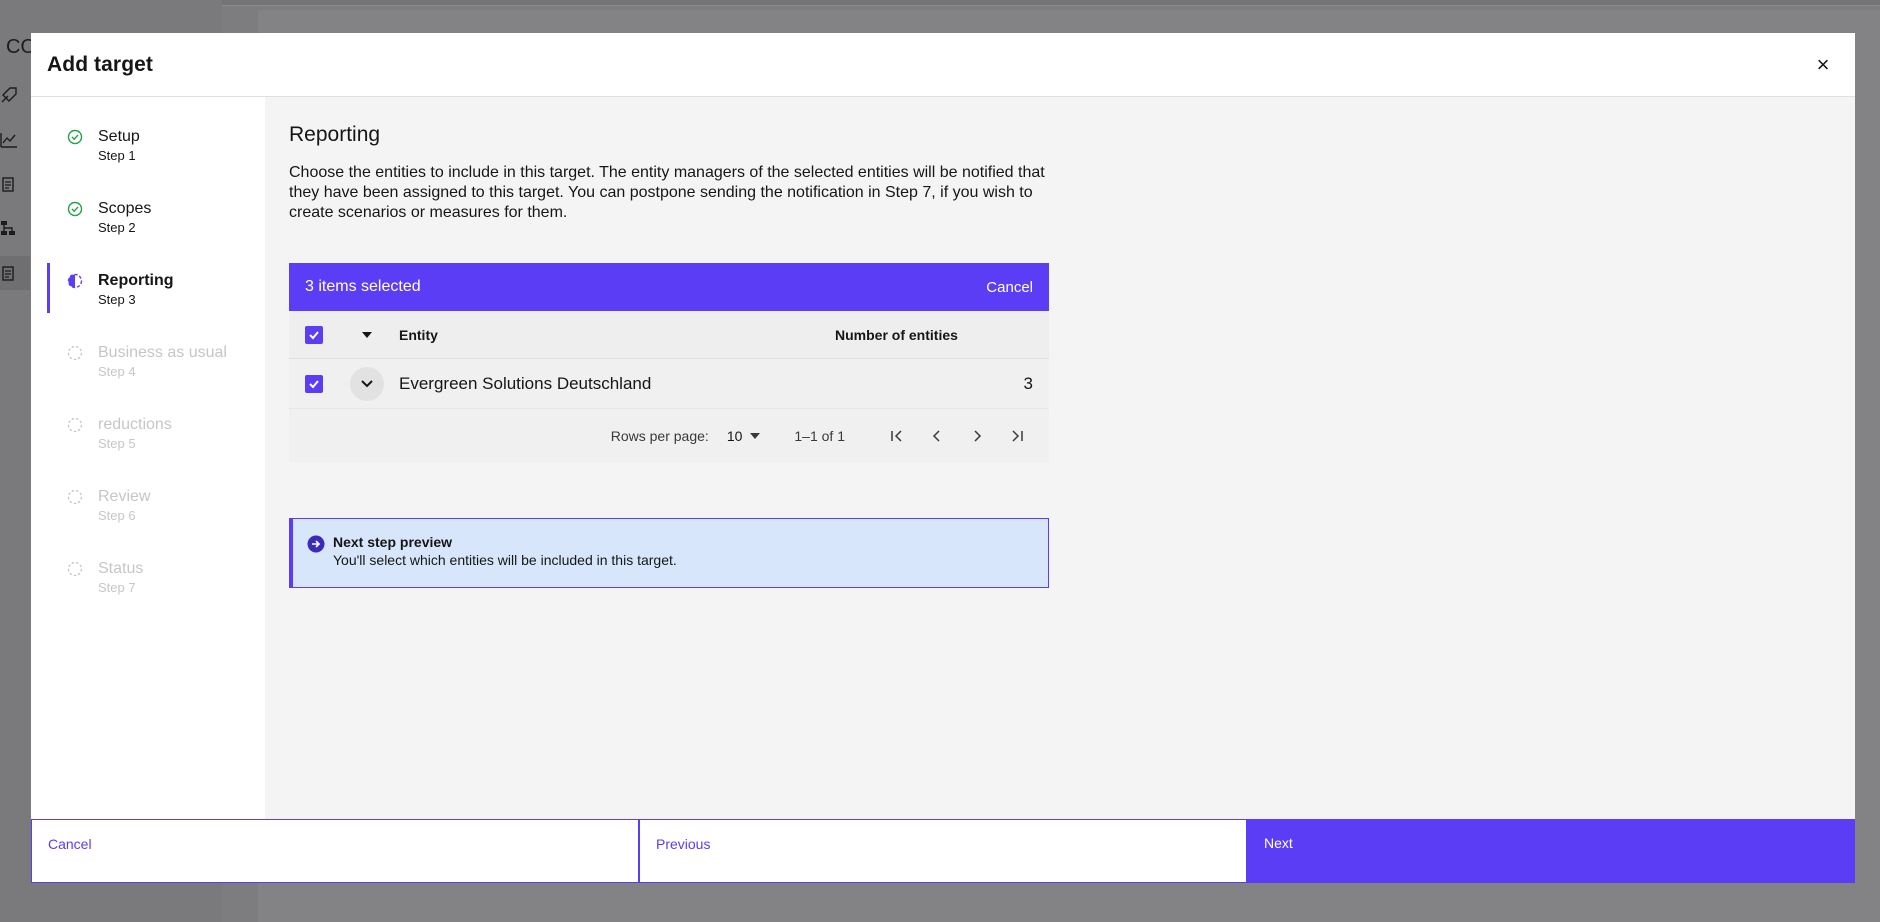  Describe the element at coordinates (117, 587) in the screenshot. I see `step-number: Step 7` at that location.